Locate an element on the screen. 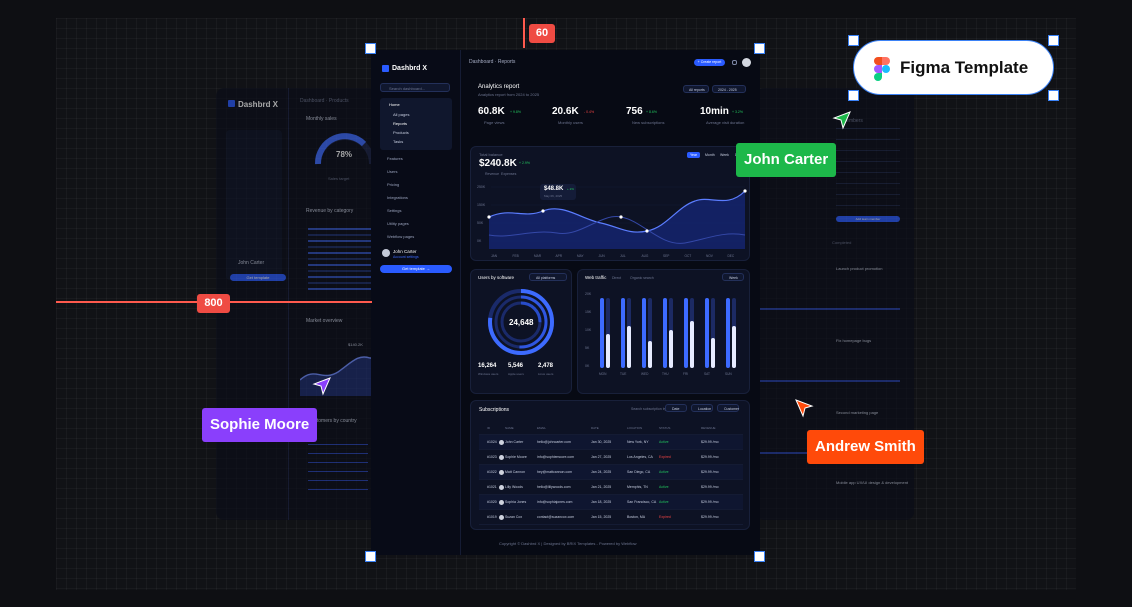 The width and height of the screenshot is (1132, 607). software-filter-dropdown: All platforms is located at coordinates (548, 277).